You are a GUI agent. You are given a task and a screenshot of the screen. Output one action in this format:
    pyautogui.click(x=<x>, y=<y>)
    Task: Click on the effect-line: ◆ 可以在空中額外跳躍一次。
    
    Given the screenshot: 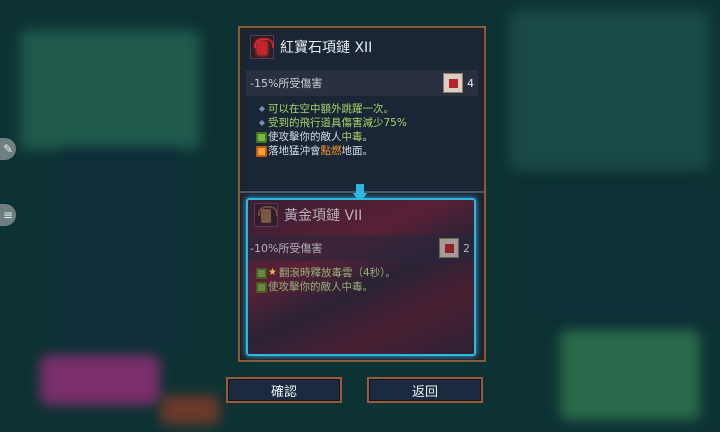 What is the action you would take?
    pyautogui.click(x=368, y=109)
    